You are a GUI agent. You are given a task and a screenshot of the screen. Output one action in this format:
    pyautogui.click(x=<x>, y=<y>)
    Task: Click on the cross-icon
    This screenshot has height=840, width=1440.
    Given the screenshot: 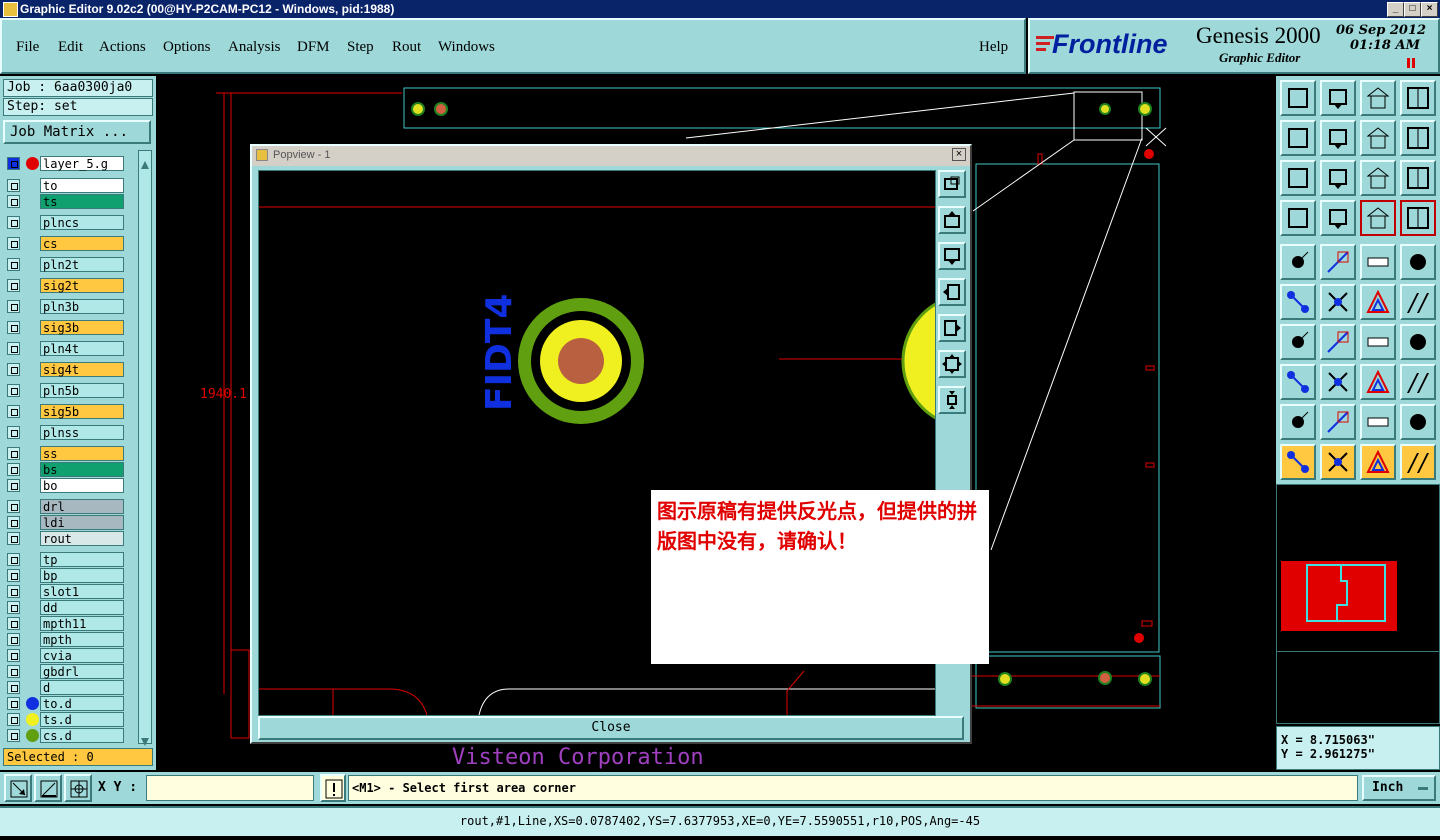 What is the action you would take?
    pyautogui.click(x=1338, y=302)
    